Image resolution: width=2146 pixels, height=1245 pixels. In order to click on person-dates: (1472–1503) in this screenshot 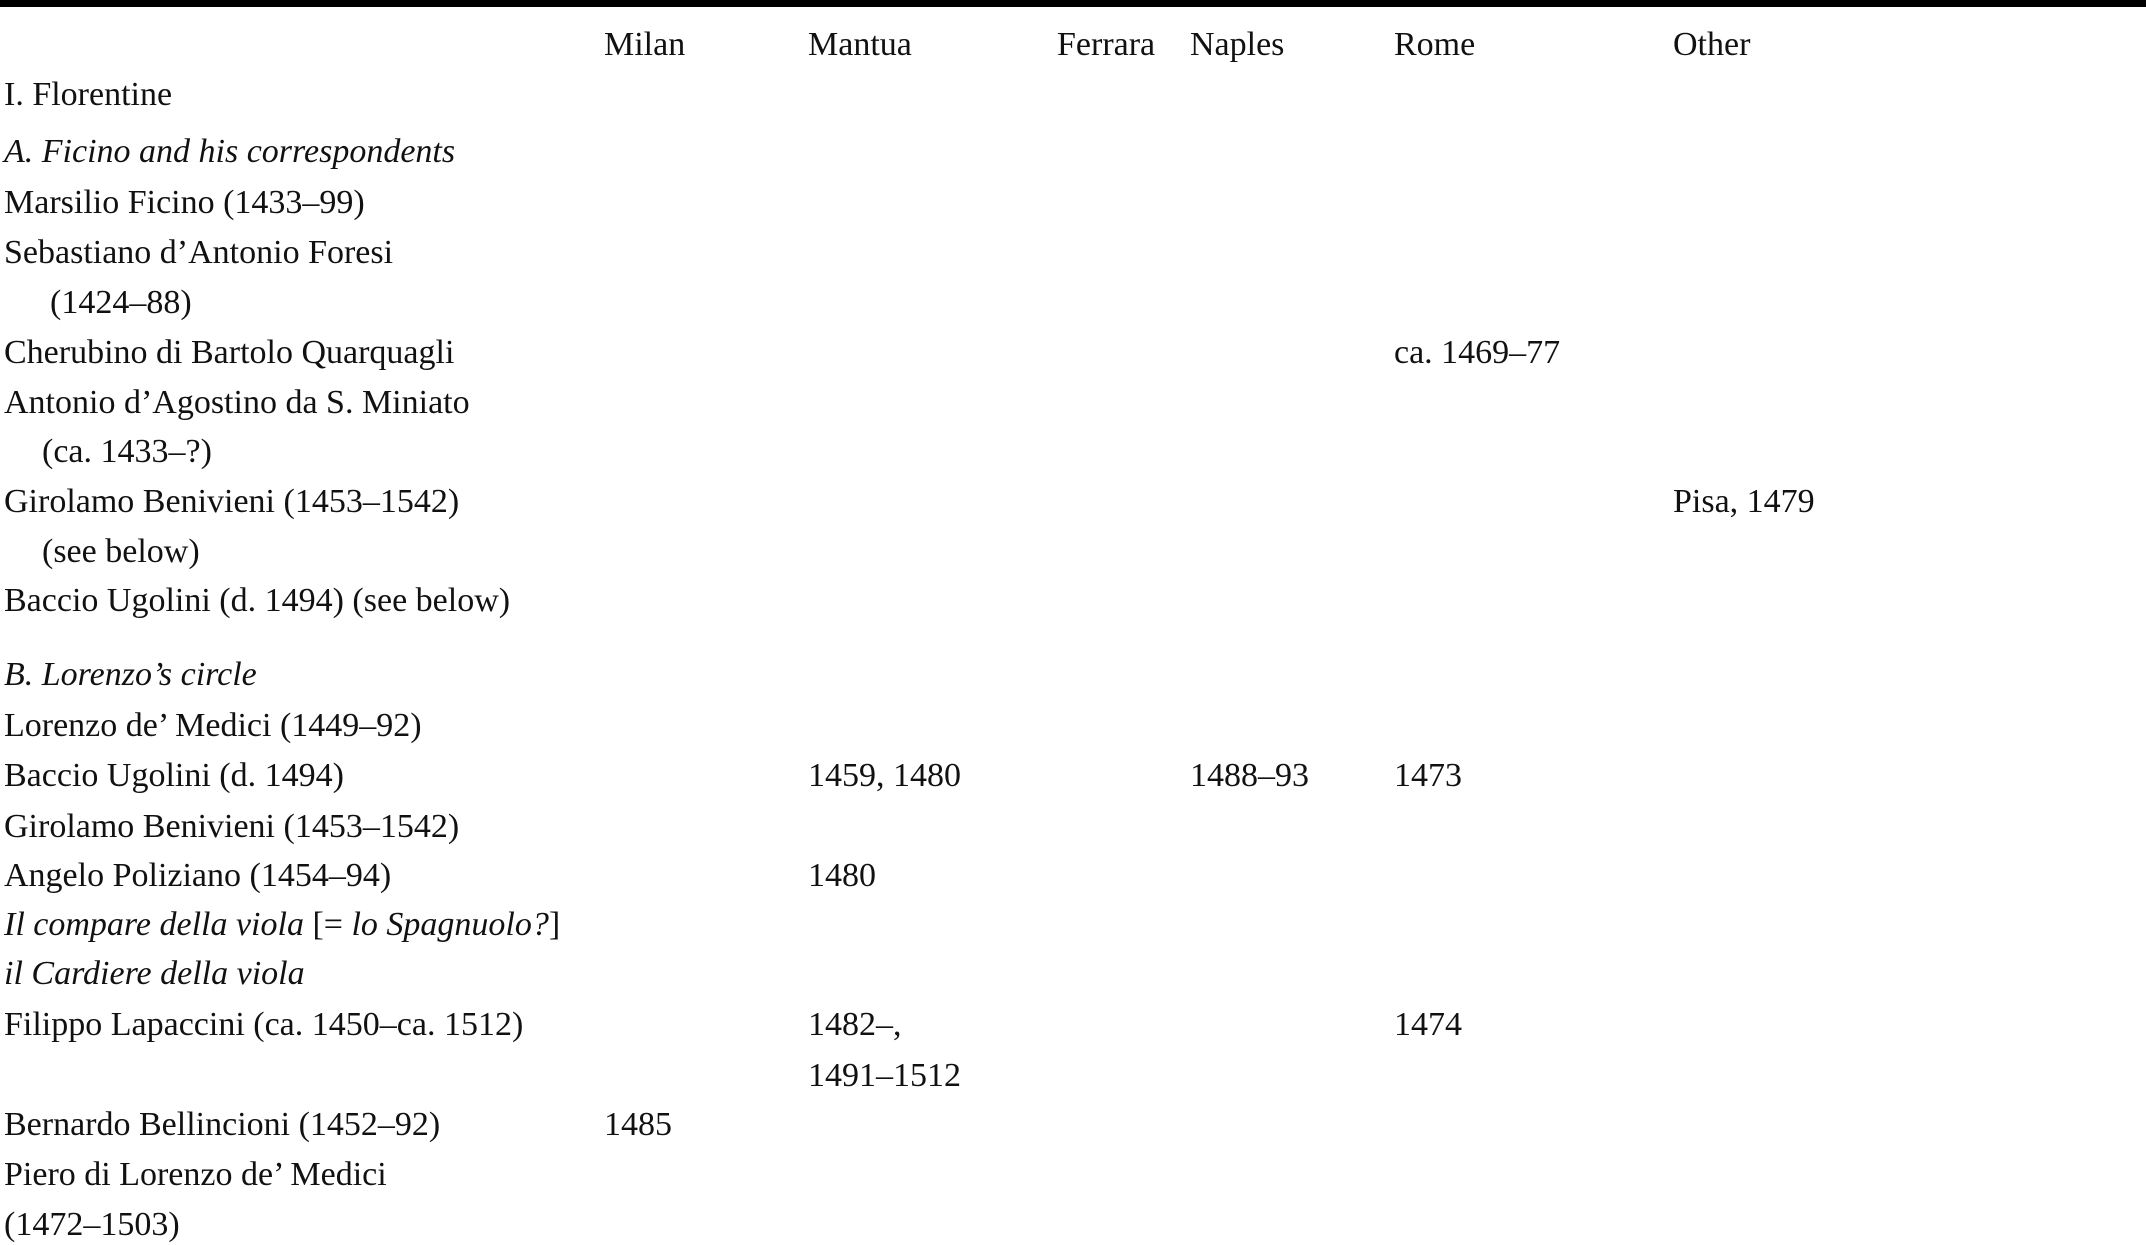, I will do `click(92, 1224)`.